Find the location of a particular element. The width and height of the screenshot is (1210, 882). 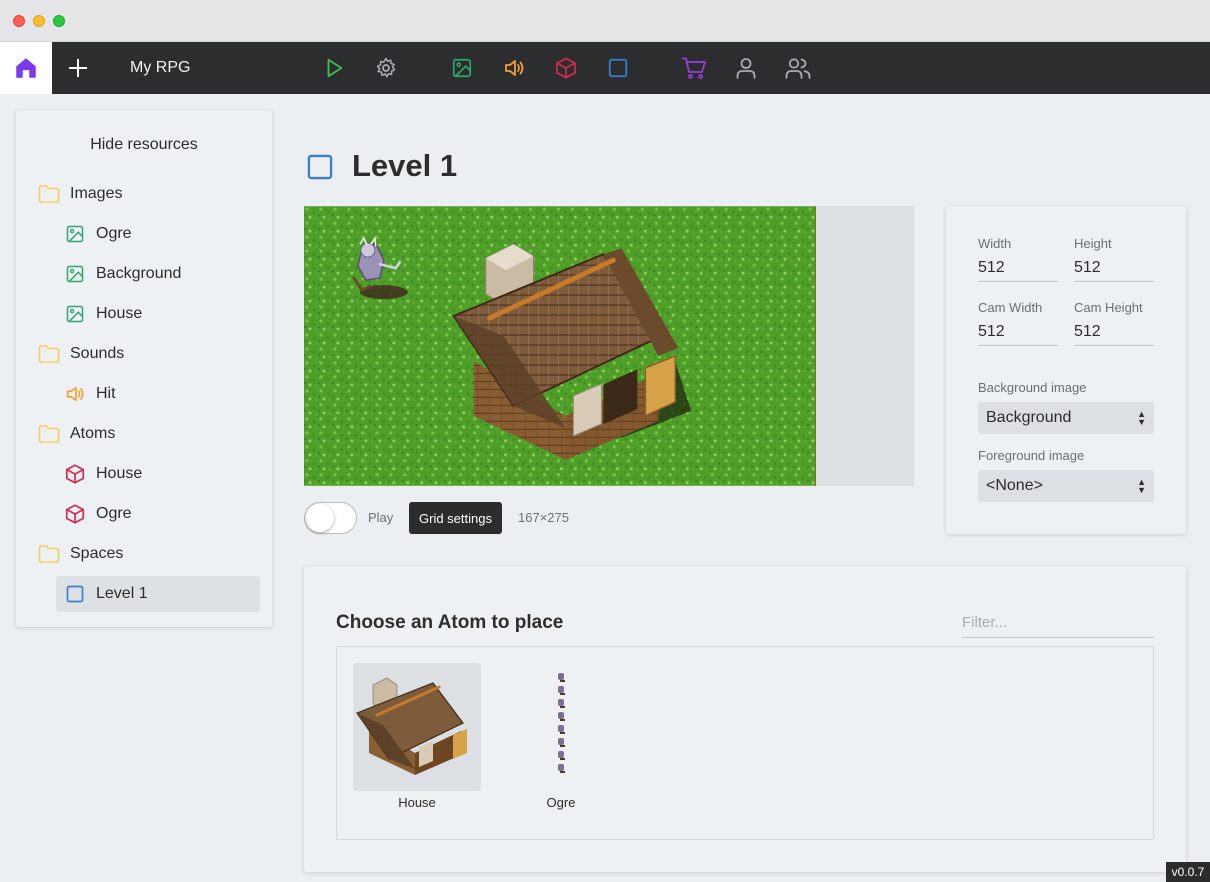

resource-label: Level 1 is located at coordinates (122, 593).